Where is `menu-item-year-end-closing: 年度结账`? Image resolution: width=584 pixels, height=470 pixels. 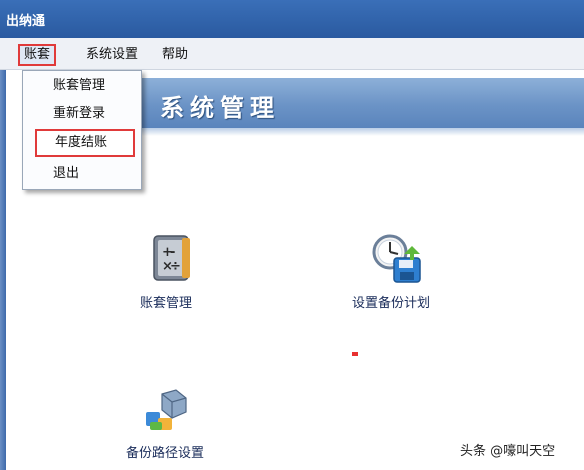 menu-item-year-end-closing: 年度结账 is located at coordinates (85, 143).